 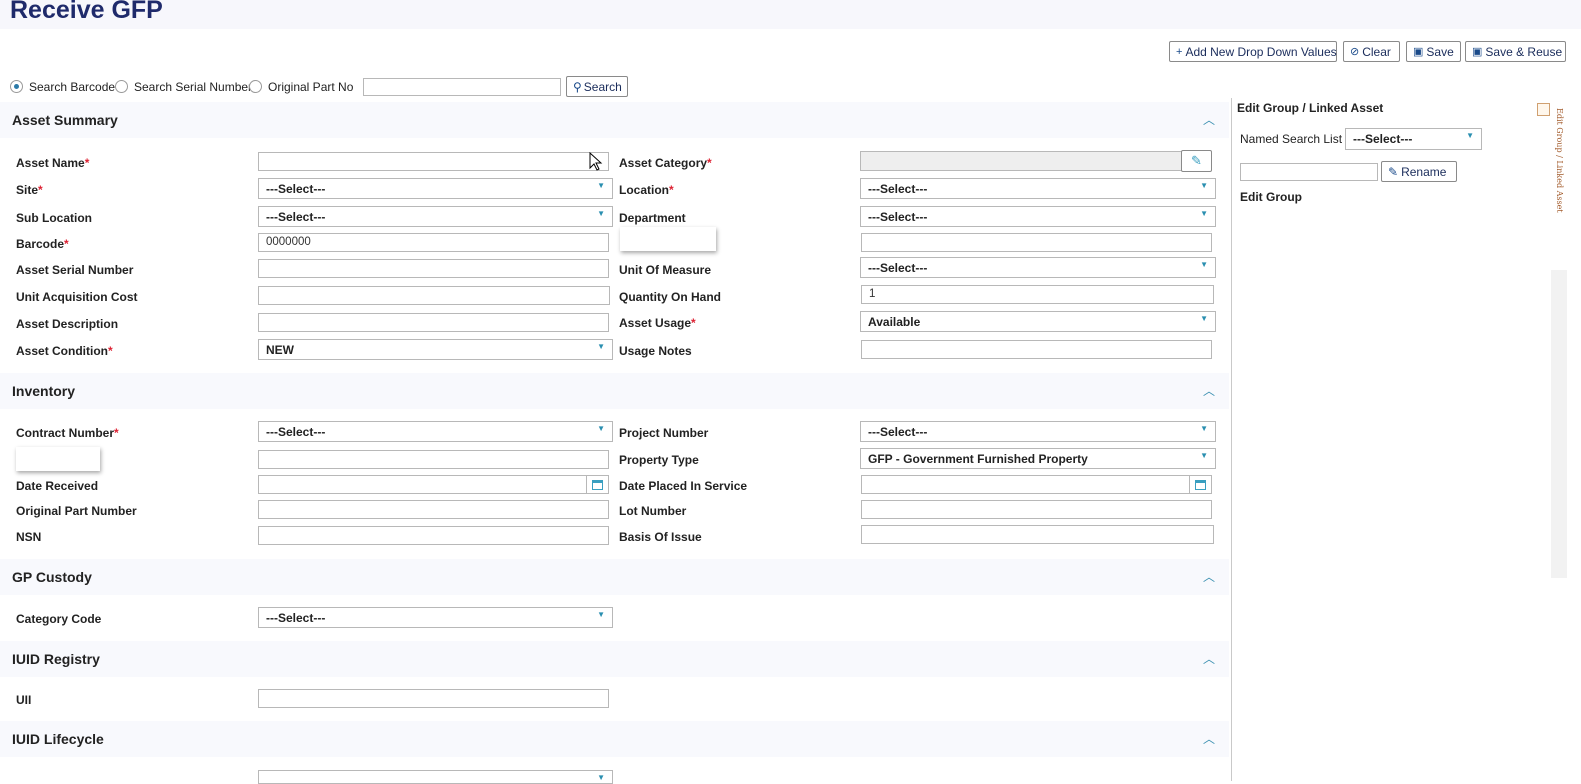 What do you see at coordinates (57, 486) in the screenshot?
I see `date-received-label: Date Received` at bounding box center [57, 486].